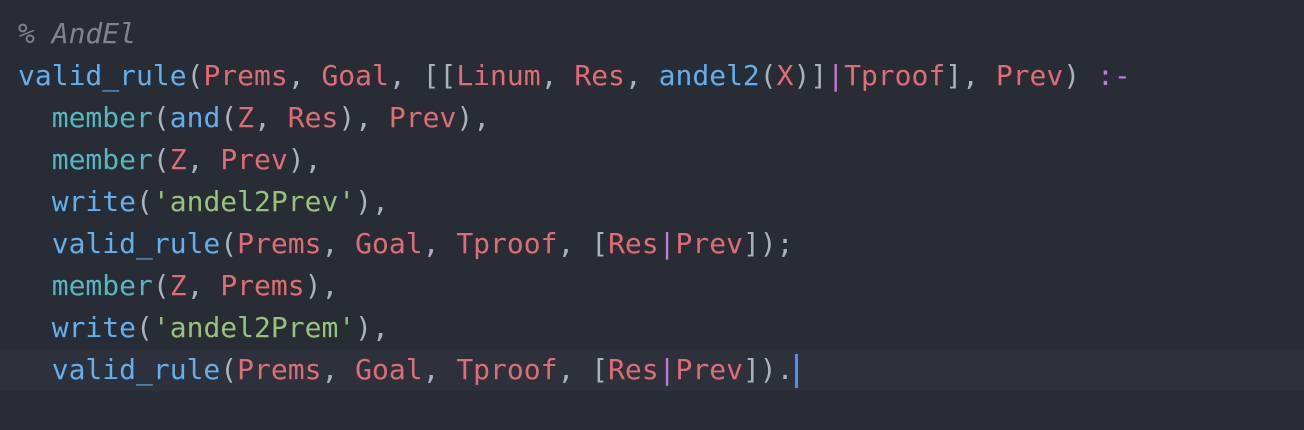  What do you see at coordinates (768, 243) in the screenshot?
I see `code-token-punctuation: ]);` at bounding box center [768, 243].